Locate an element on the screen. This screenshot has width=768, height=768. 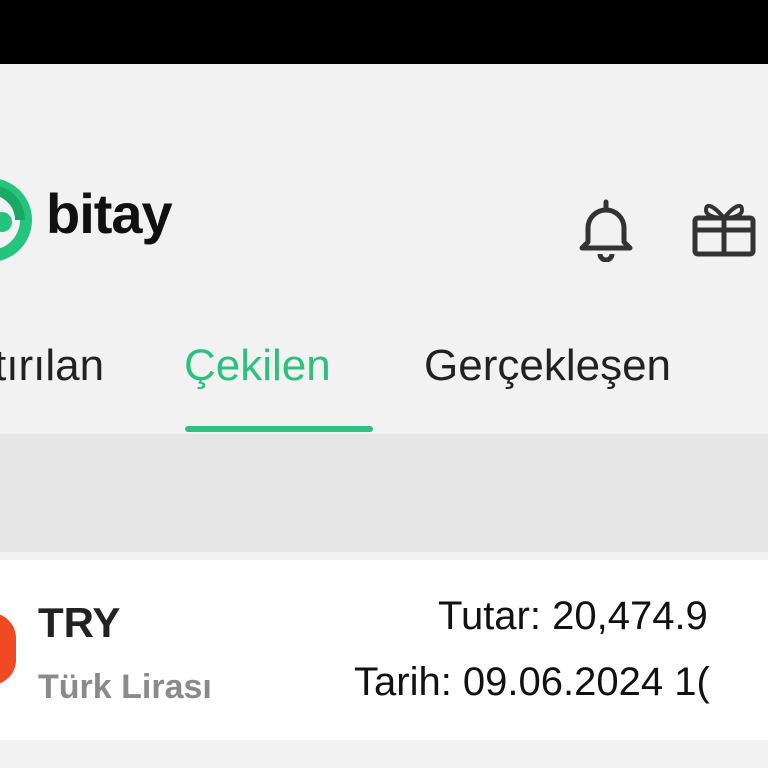
currency-name: Türk Lirası is located at coordinates (125, 687).